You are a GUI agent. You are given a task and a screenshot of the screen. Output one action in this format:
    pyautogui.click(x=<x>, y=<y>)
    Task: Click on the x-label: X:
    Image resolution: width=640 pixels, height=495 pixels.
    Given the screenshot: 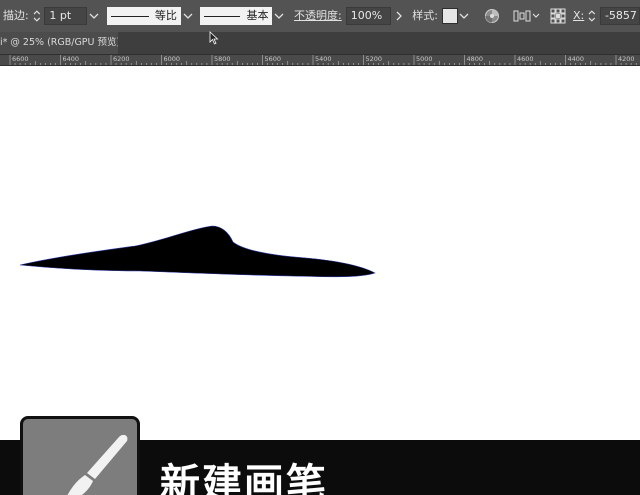 What is the action you would take?
    pyautogui.click(x=578, y=16)
    